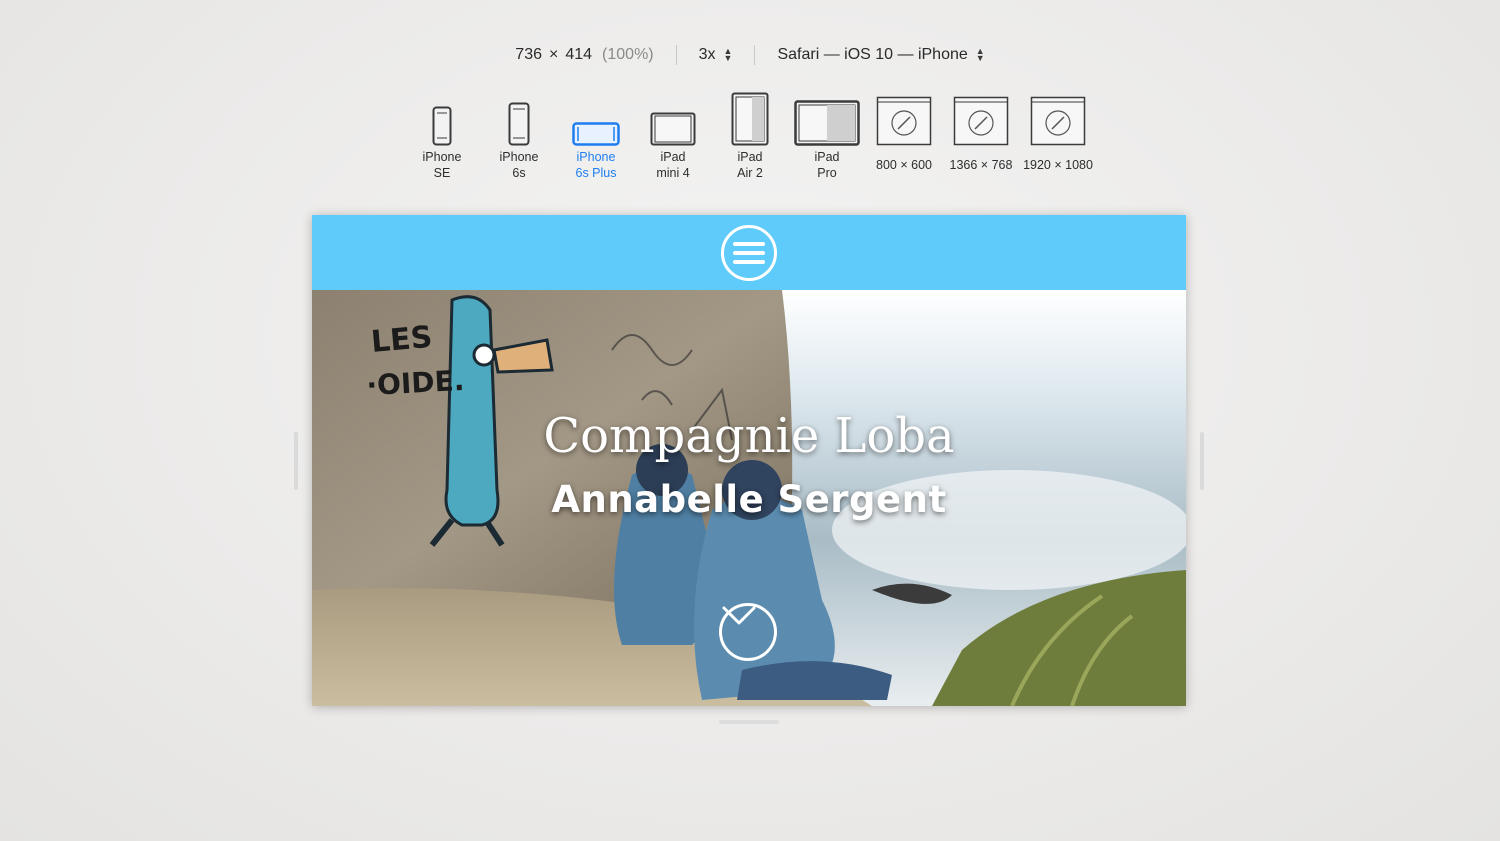  I want to click on device-ipad-air-2: iPad Air 2, so click(750, 134).